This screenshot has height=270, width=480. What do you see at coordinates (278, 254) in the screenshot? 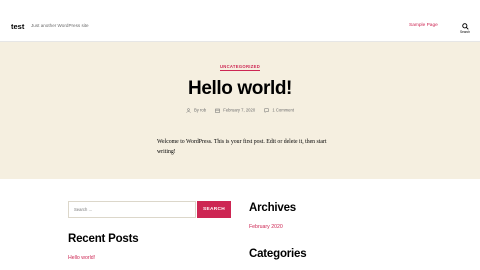
I see `categories-heading: Categories` at bounding box center [278, 254].